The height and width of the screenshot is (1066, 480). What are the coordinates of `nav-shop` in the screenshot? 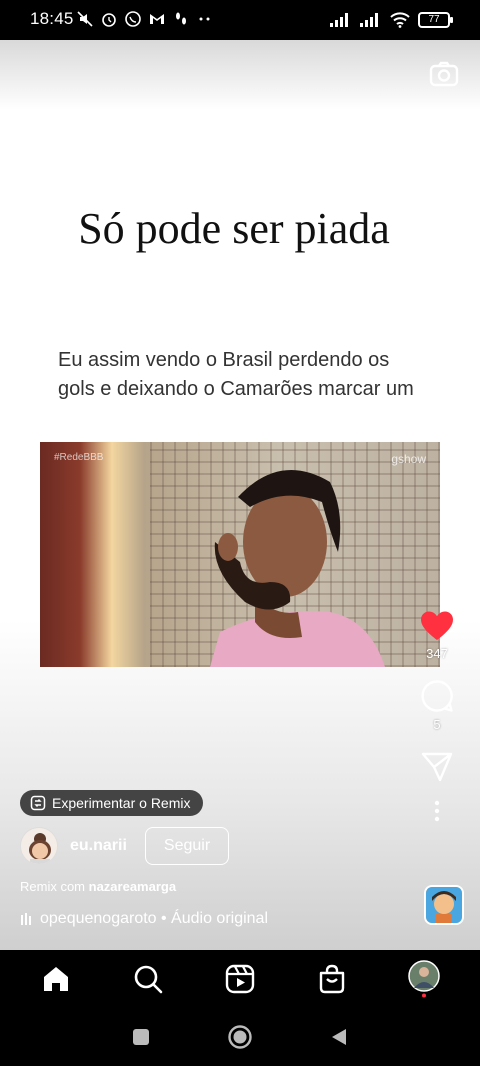 It's located at (332, 979).